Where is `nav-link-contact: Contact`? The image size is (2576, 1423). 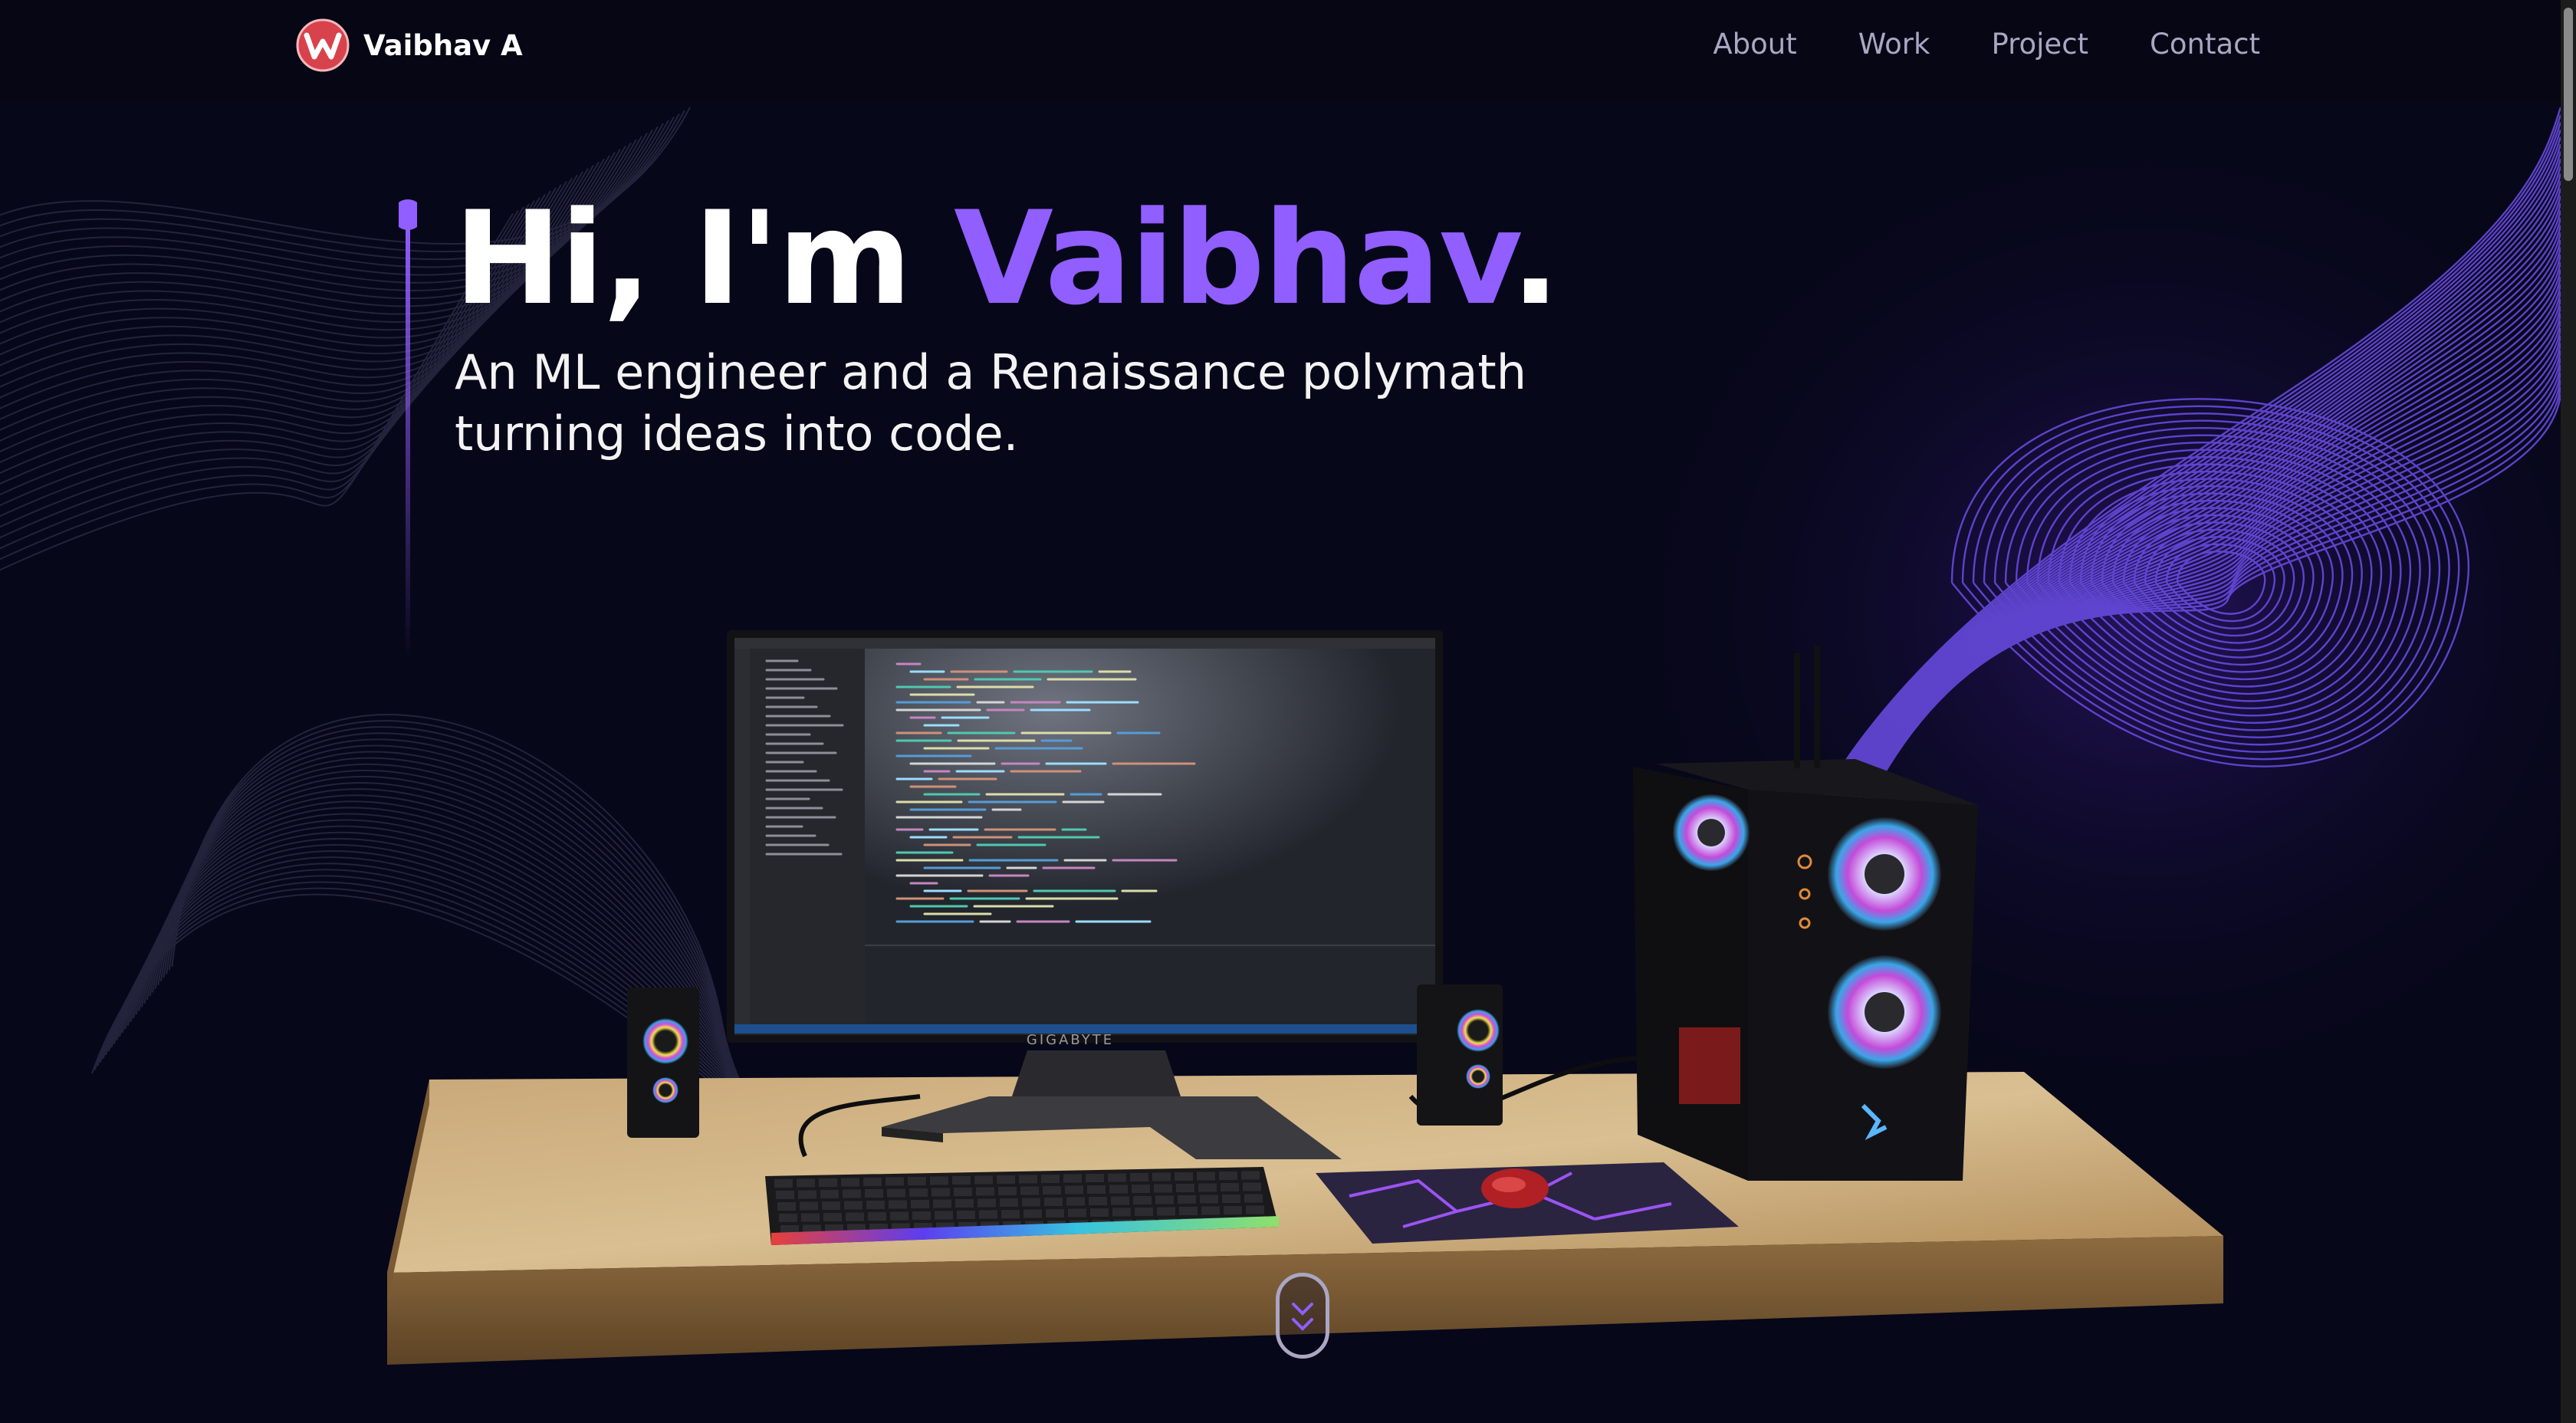 nav-link-contact: Contact is located at coordinates (2205, 44).